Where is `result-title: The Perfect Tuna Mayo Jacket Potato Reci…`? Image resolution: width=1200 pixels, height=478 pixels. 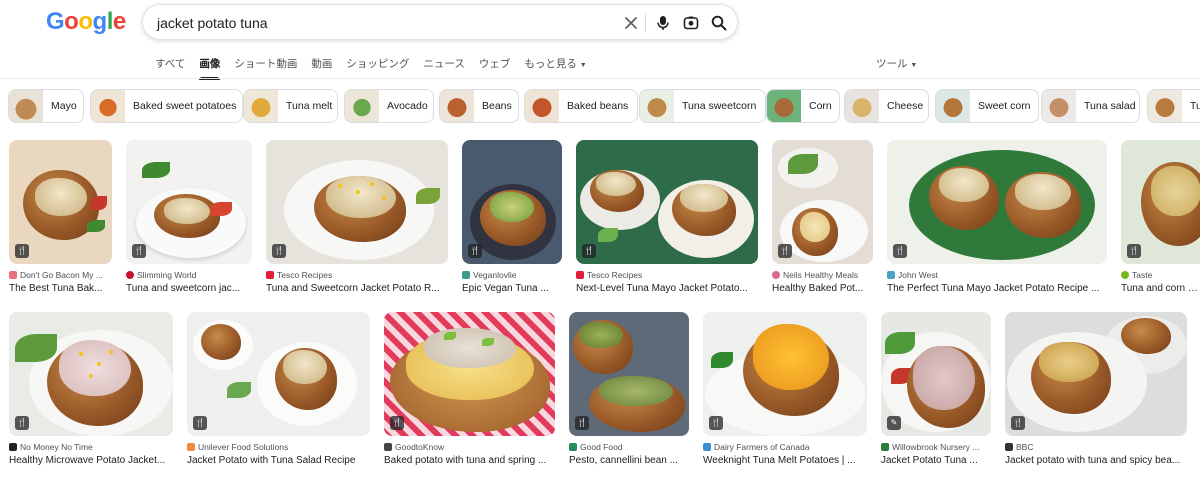
result-title: The Perfect Tuna Mayo Jacket Potato Reci… is located at coordinates (997, 288).